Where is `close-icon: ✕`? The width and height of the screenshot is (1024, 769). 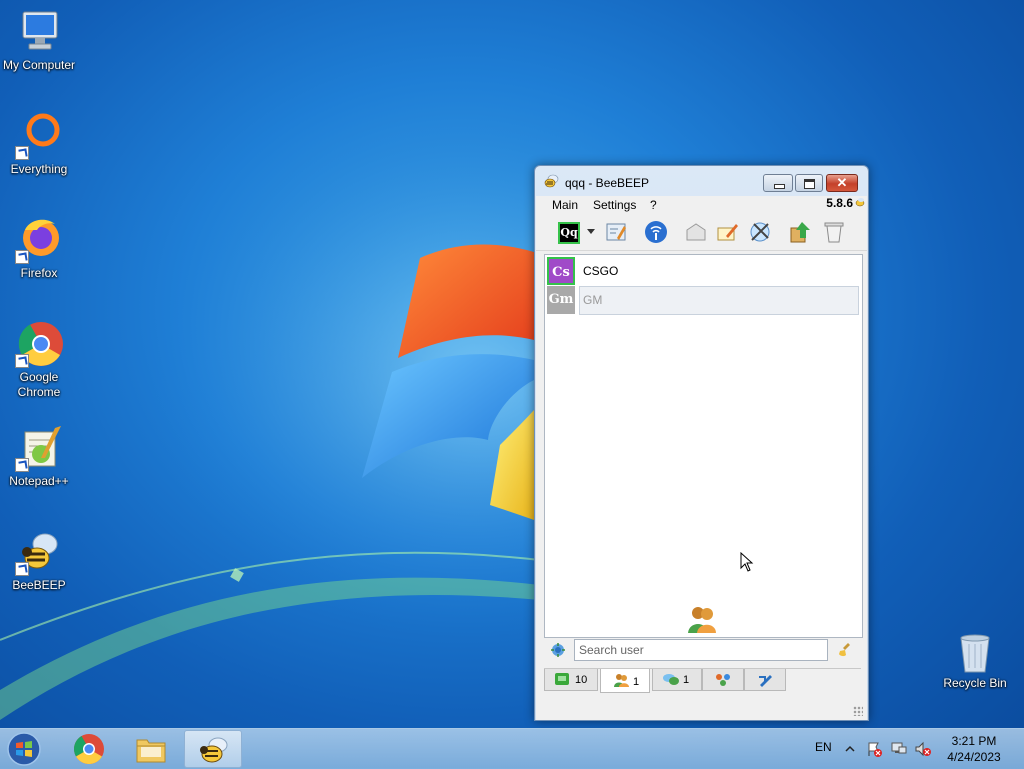 close-icon: ✕ is located at coordinates (842, 182).